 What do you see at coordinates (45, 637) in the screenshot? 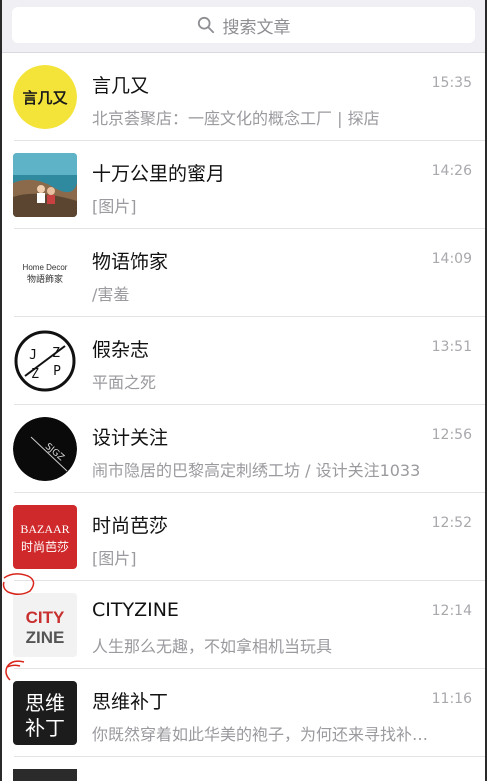
I see `avatar-logo-text: ZINE` at bounding box center [45, 637].